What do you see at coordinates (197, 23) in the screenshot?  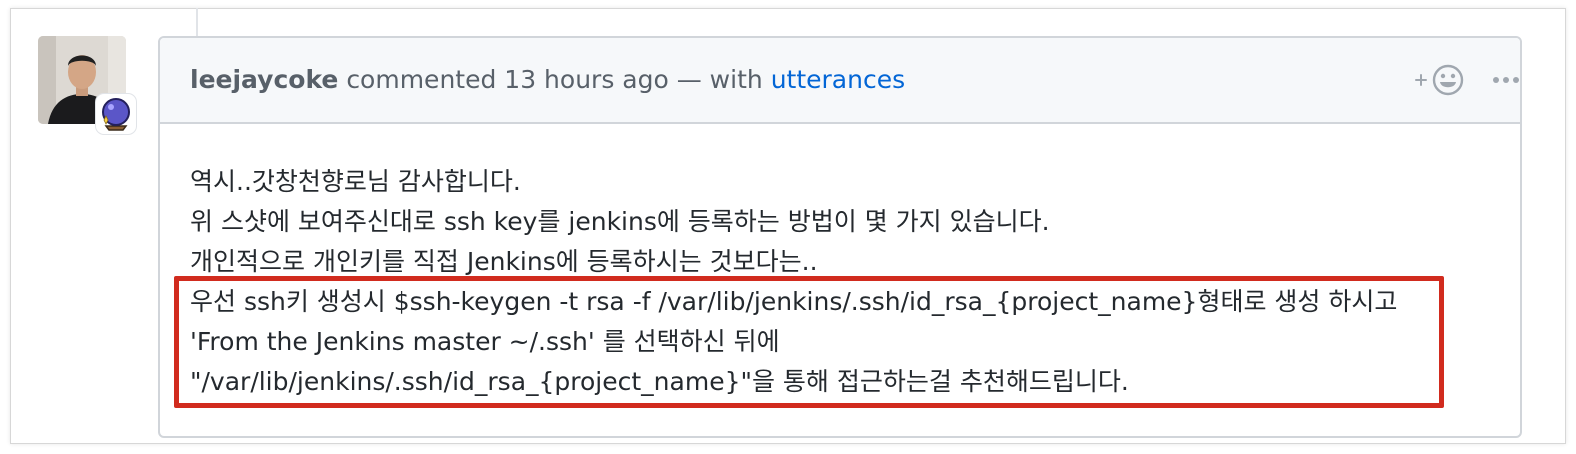 I see `timeline-line` at bounding box center [197, 23].